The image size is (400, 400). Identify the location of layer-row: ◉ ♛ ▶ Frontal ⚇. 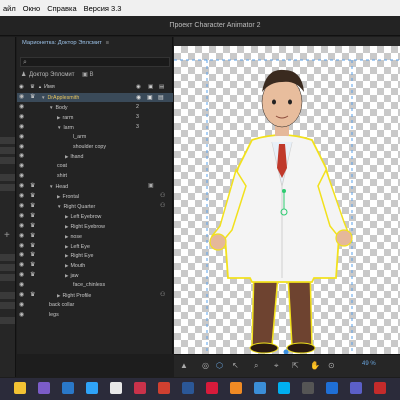
(95, 196).